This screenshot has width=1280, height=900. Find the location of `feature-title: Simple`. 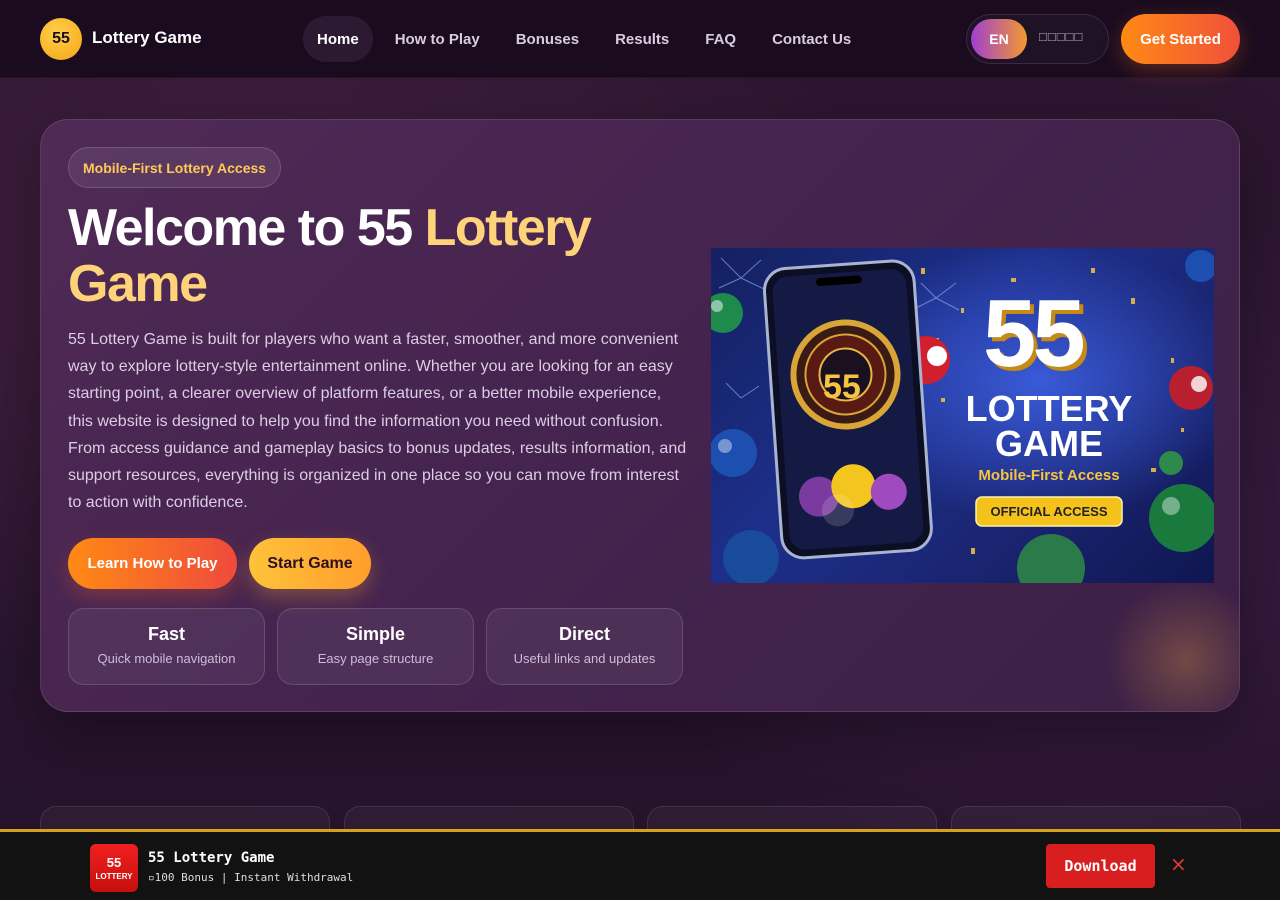

feature-title: Simple is located at coordinates (375, 634).